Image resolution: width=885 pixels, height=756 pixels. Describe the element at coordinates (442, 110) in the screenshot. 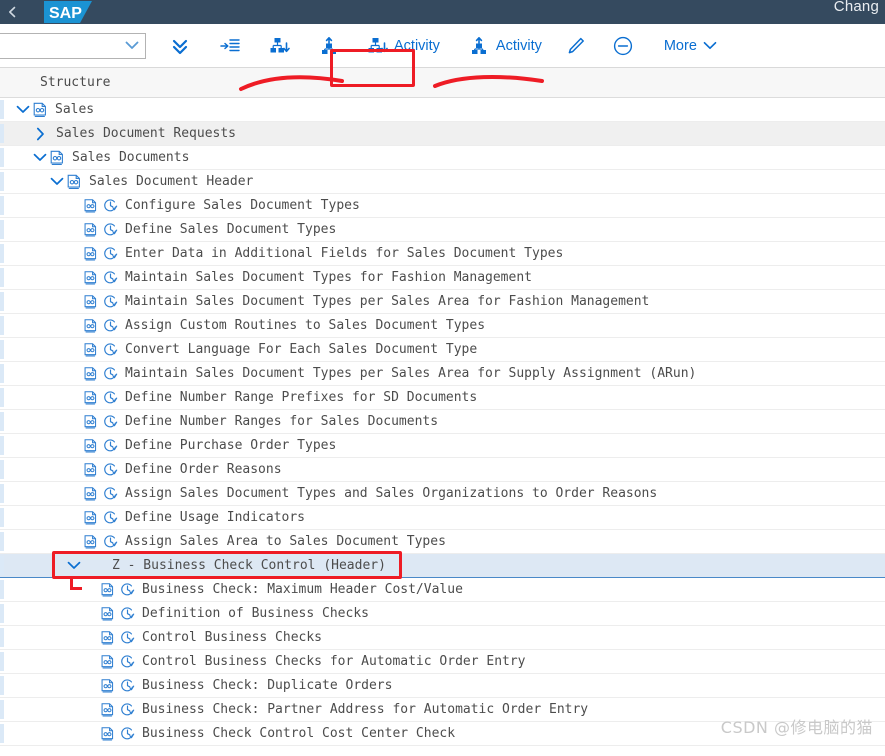

I see `table-row: Sales` at that location.